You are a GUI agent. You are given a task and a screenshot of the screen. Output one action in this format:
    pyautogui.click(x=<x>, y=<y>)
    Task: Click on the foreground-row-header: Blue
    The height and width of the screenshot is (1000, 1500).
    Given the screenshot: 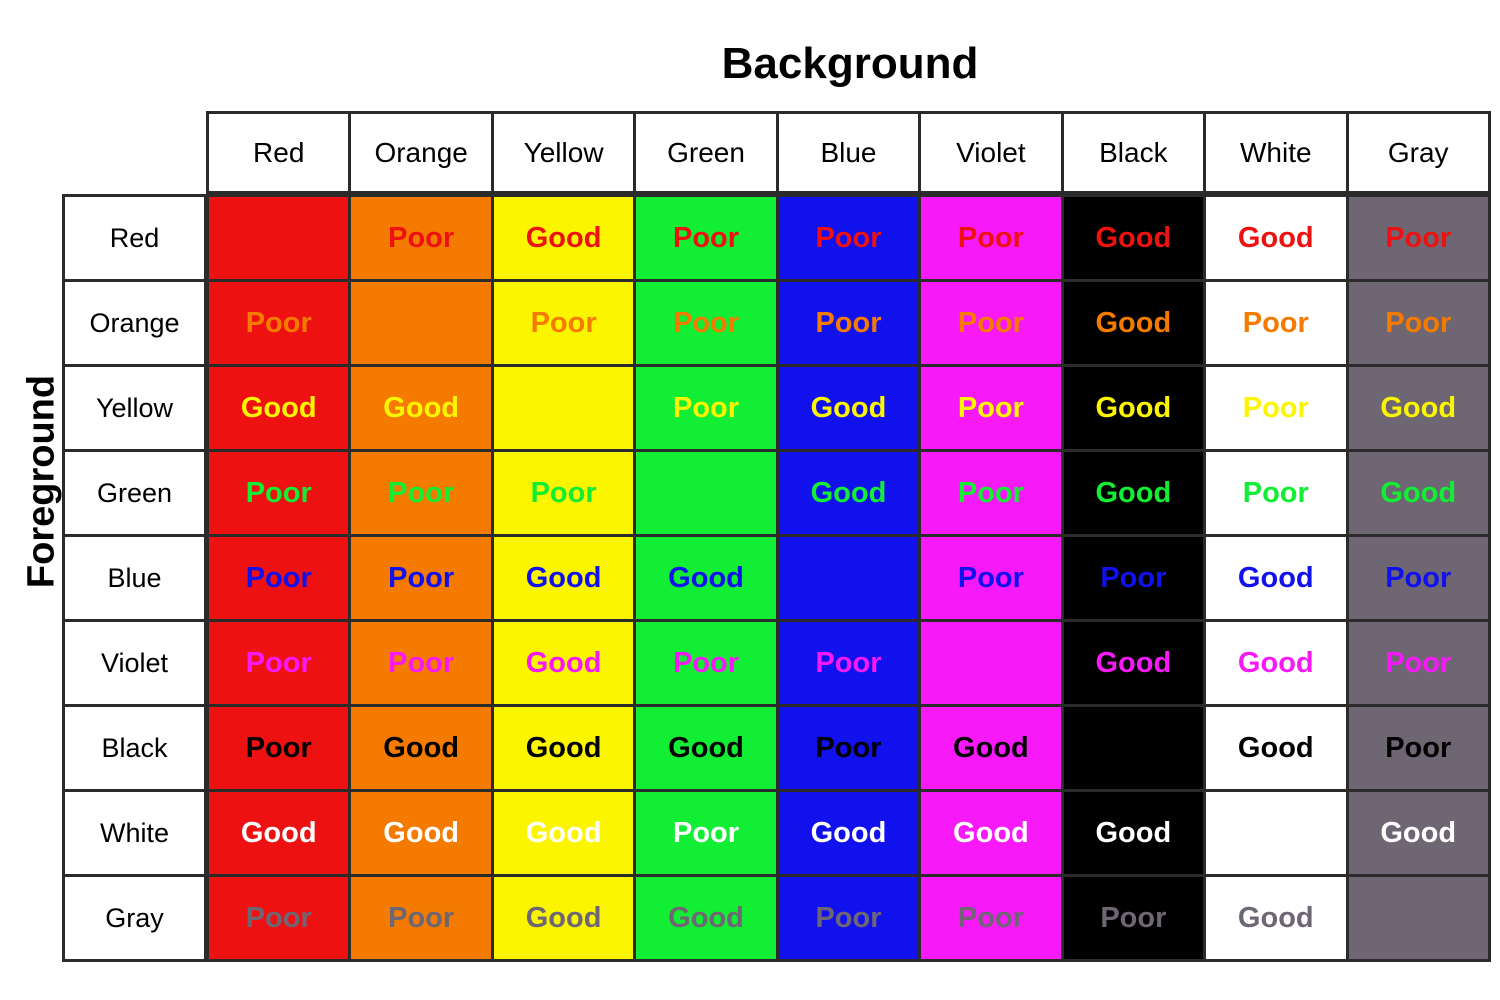 What is the action you would take?
    pyautogui.click(x=134, y=579)
    